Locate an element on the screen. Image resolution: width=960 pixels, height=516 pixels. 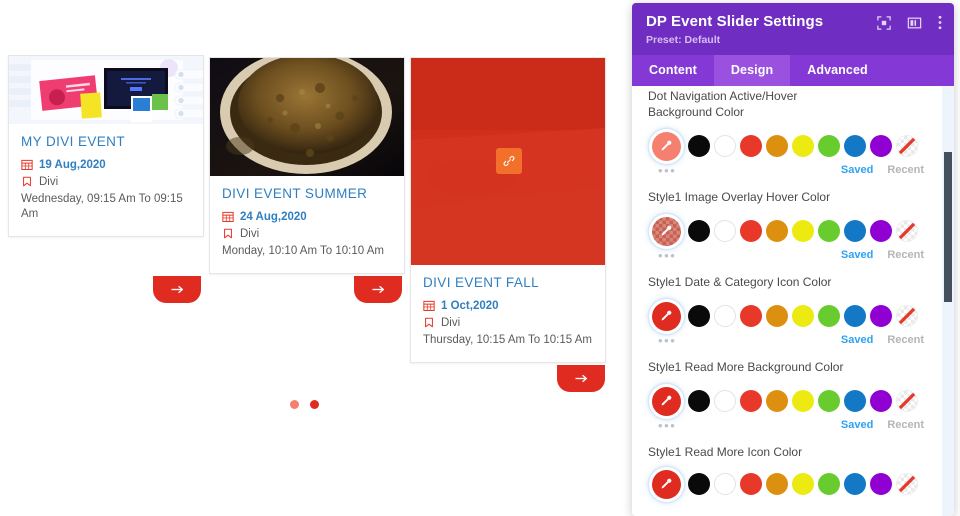
tab-advanced: Advanced is located at coordinates (837, 70).